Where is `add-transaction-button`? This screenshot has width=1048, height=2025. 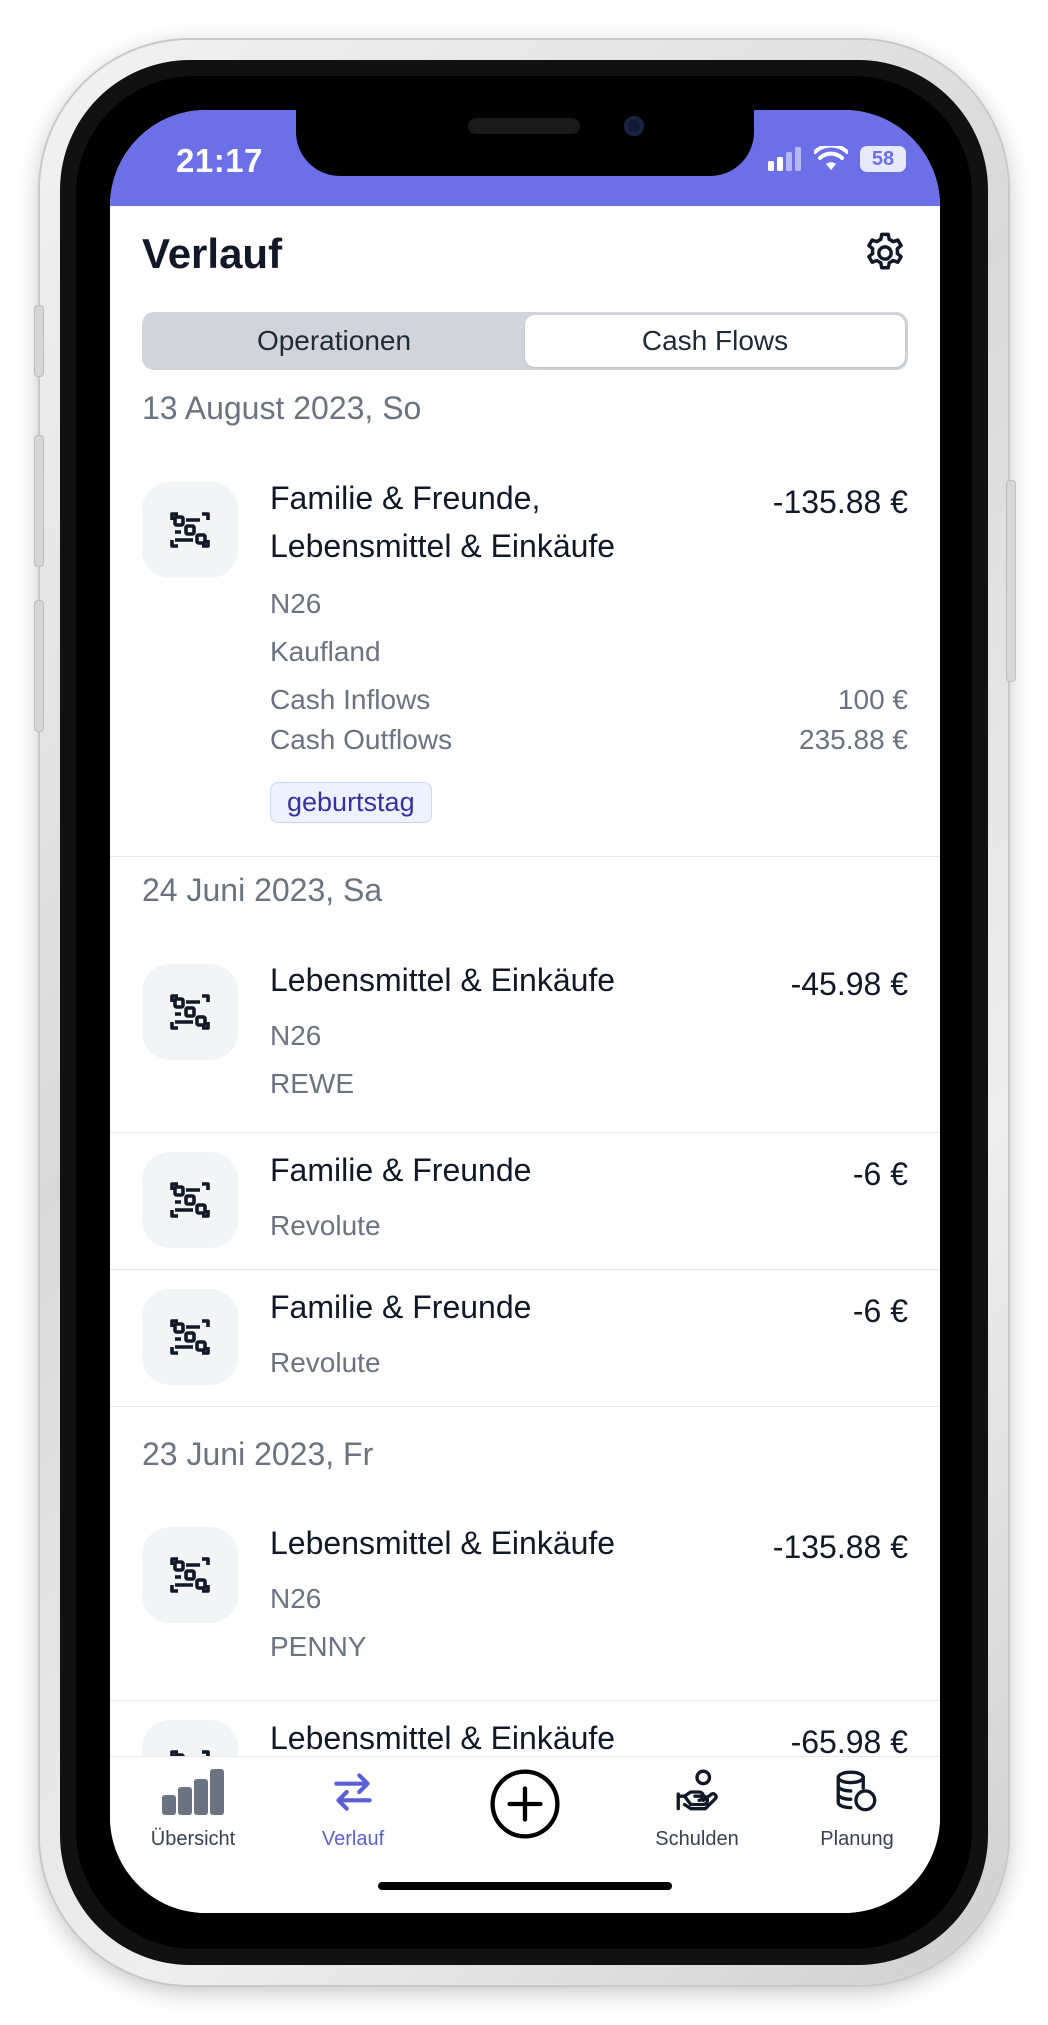
add-transaction-button is located at coordinates (525, 1806).